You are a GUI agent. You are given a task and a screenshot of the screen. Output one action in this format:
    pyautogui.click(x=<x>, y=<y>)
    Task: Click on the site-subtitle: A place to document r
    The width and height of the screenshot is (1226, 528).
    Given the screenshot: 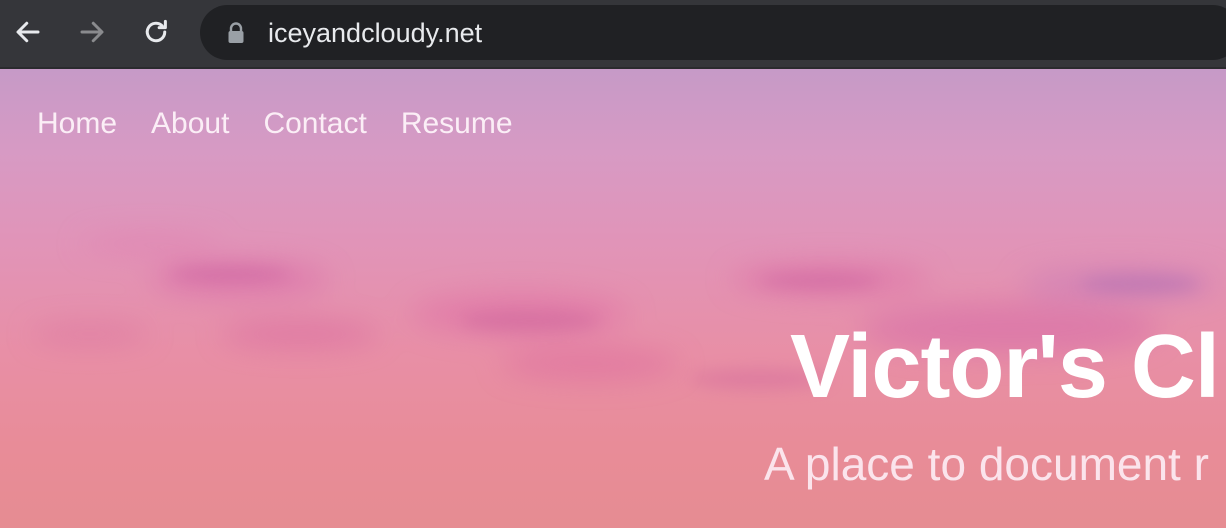 What is the action you would take?
    pyautogui.click(x=986, y=464)
    